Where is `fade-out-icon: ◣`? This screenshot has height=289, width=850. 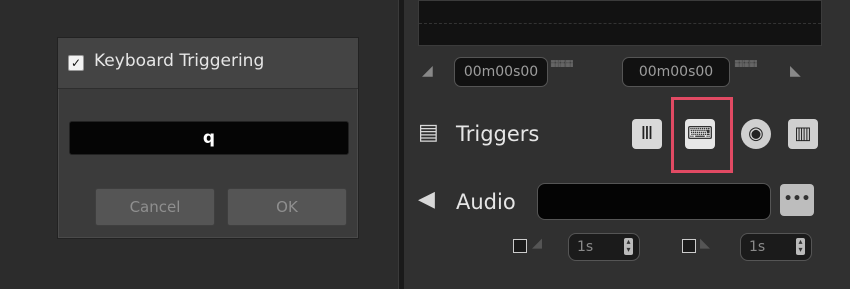
fade-out-icon: ◣ is located at coordinates (705, 243).